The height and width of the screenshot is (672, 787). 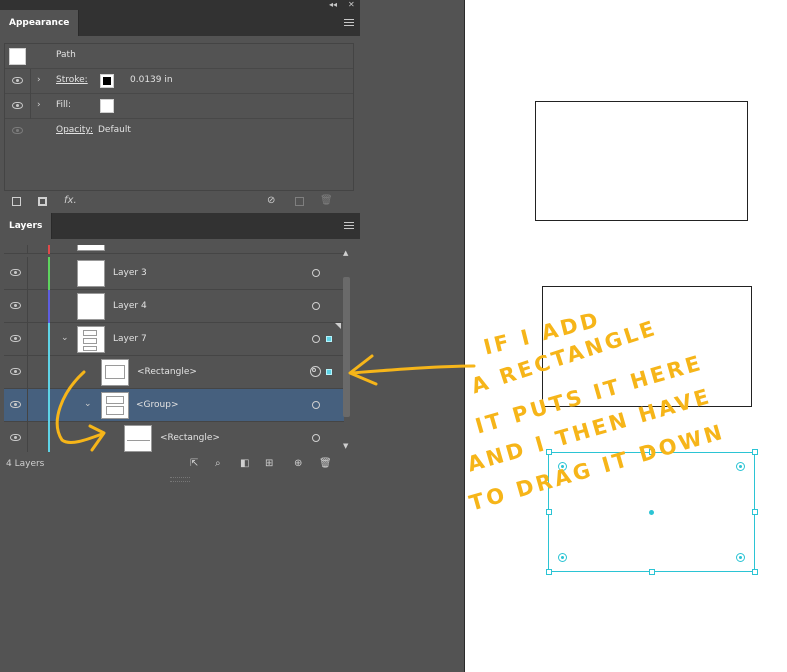 What do you see at coordinates (265, 403) in the screenshot?
I see `annotation-arrows` at bounding box center [265, 403].